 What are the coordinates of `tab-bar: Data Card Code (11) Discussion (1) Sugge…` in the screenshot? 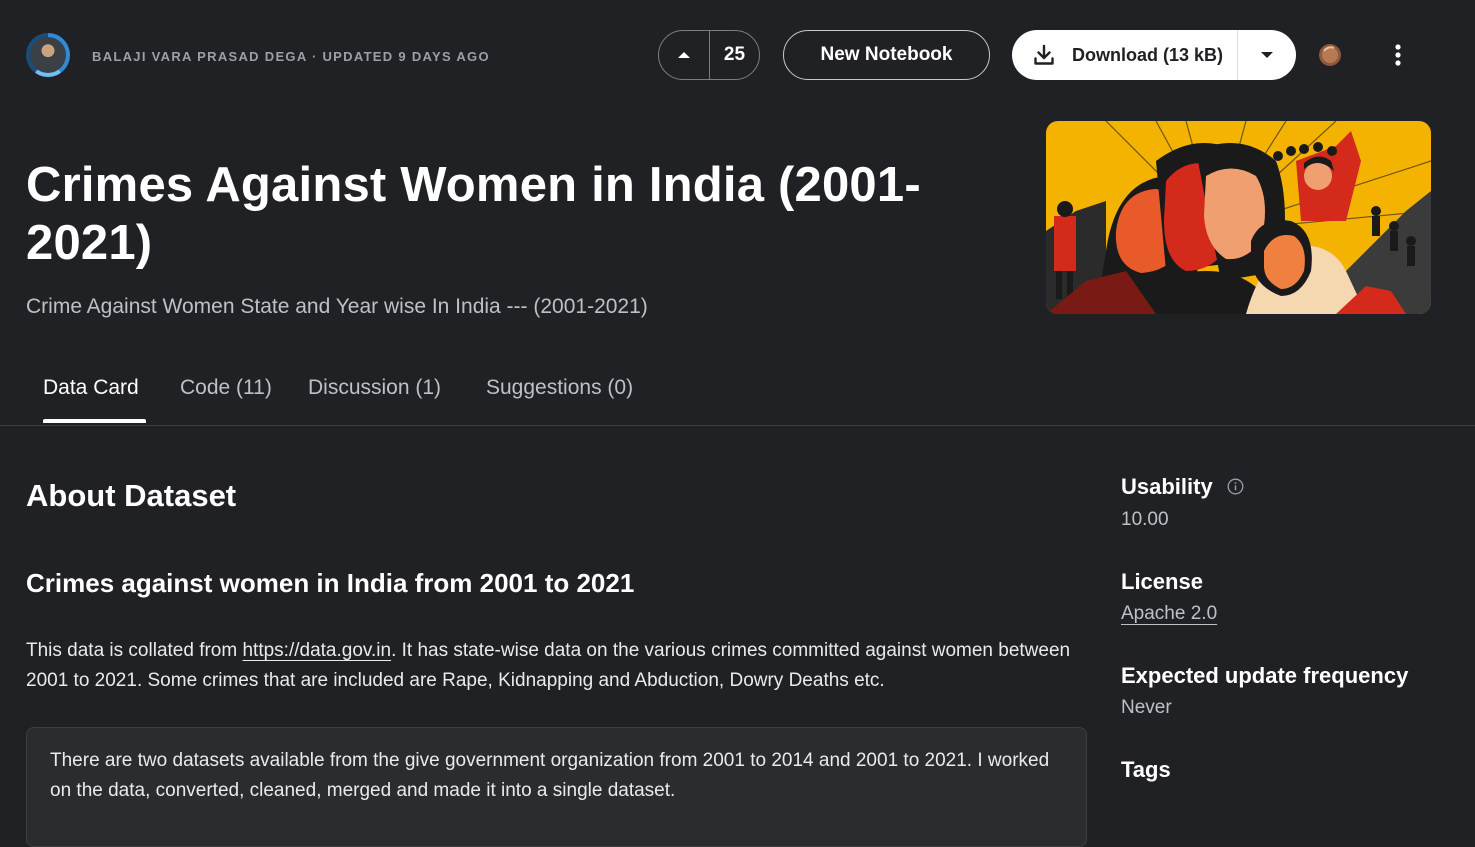 It's located at (737, 393).